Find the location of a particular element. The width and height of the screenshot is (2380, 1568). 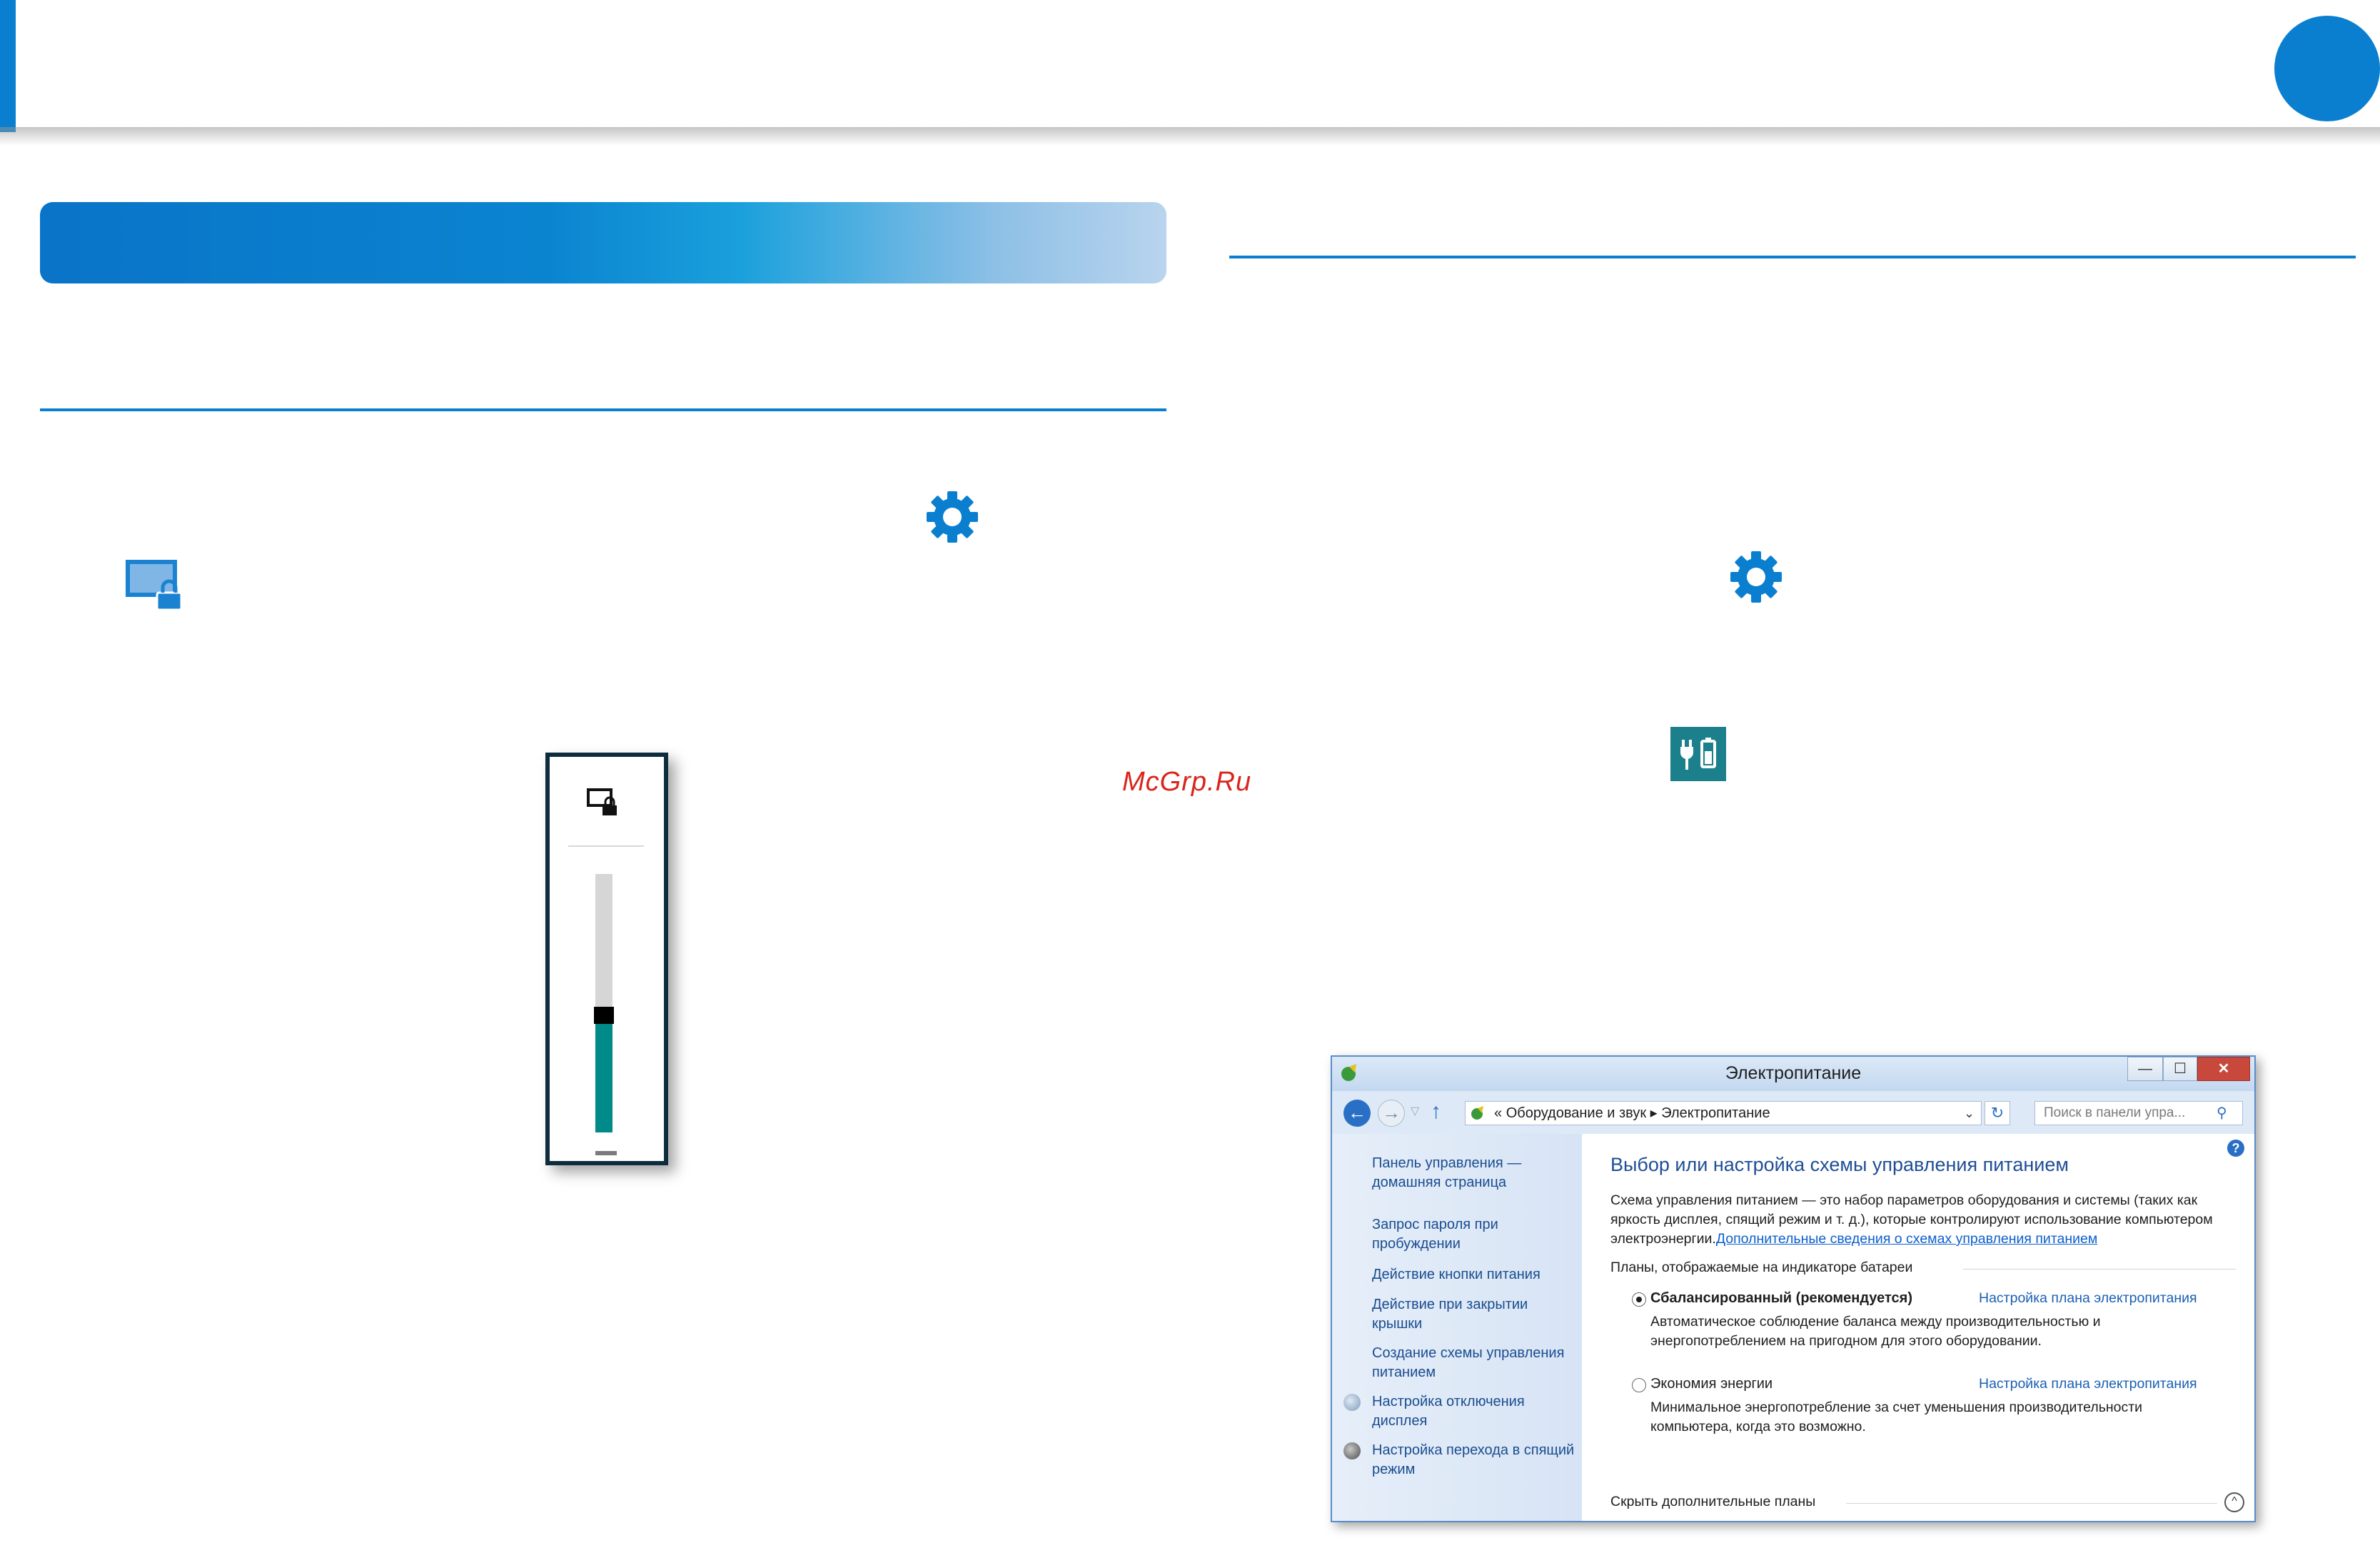

search-input: Поиск в панели упра... ⚲ is located at coordinates (2138, 1113).